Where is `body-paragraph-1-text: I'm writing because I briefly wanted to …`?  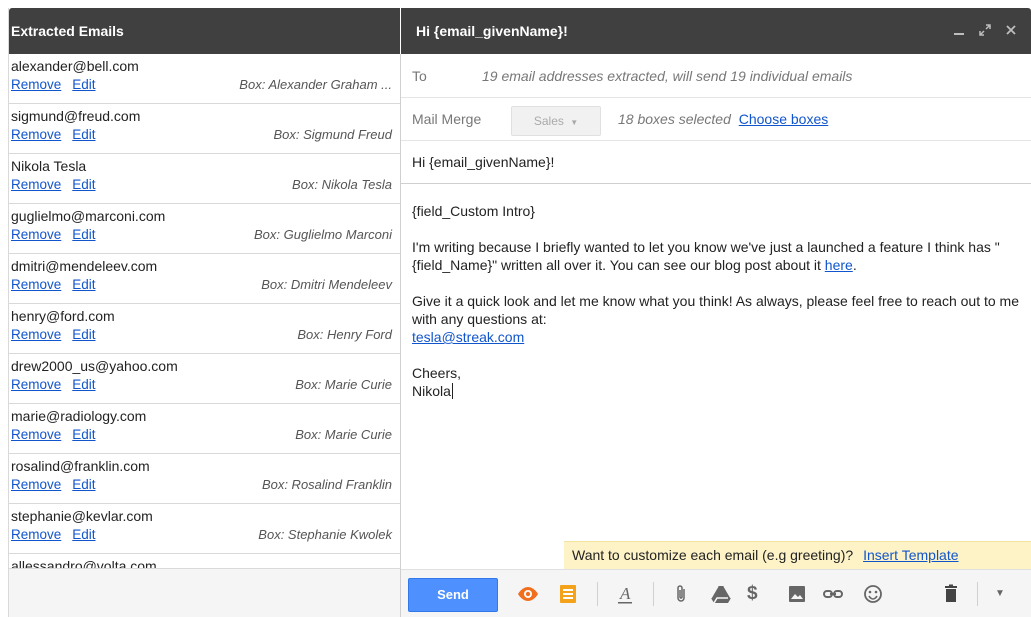
body-paragraph-1-text: I'm writing because I briefly wanted to … is located at coordinates (706, 256).